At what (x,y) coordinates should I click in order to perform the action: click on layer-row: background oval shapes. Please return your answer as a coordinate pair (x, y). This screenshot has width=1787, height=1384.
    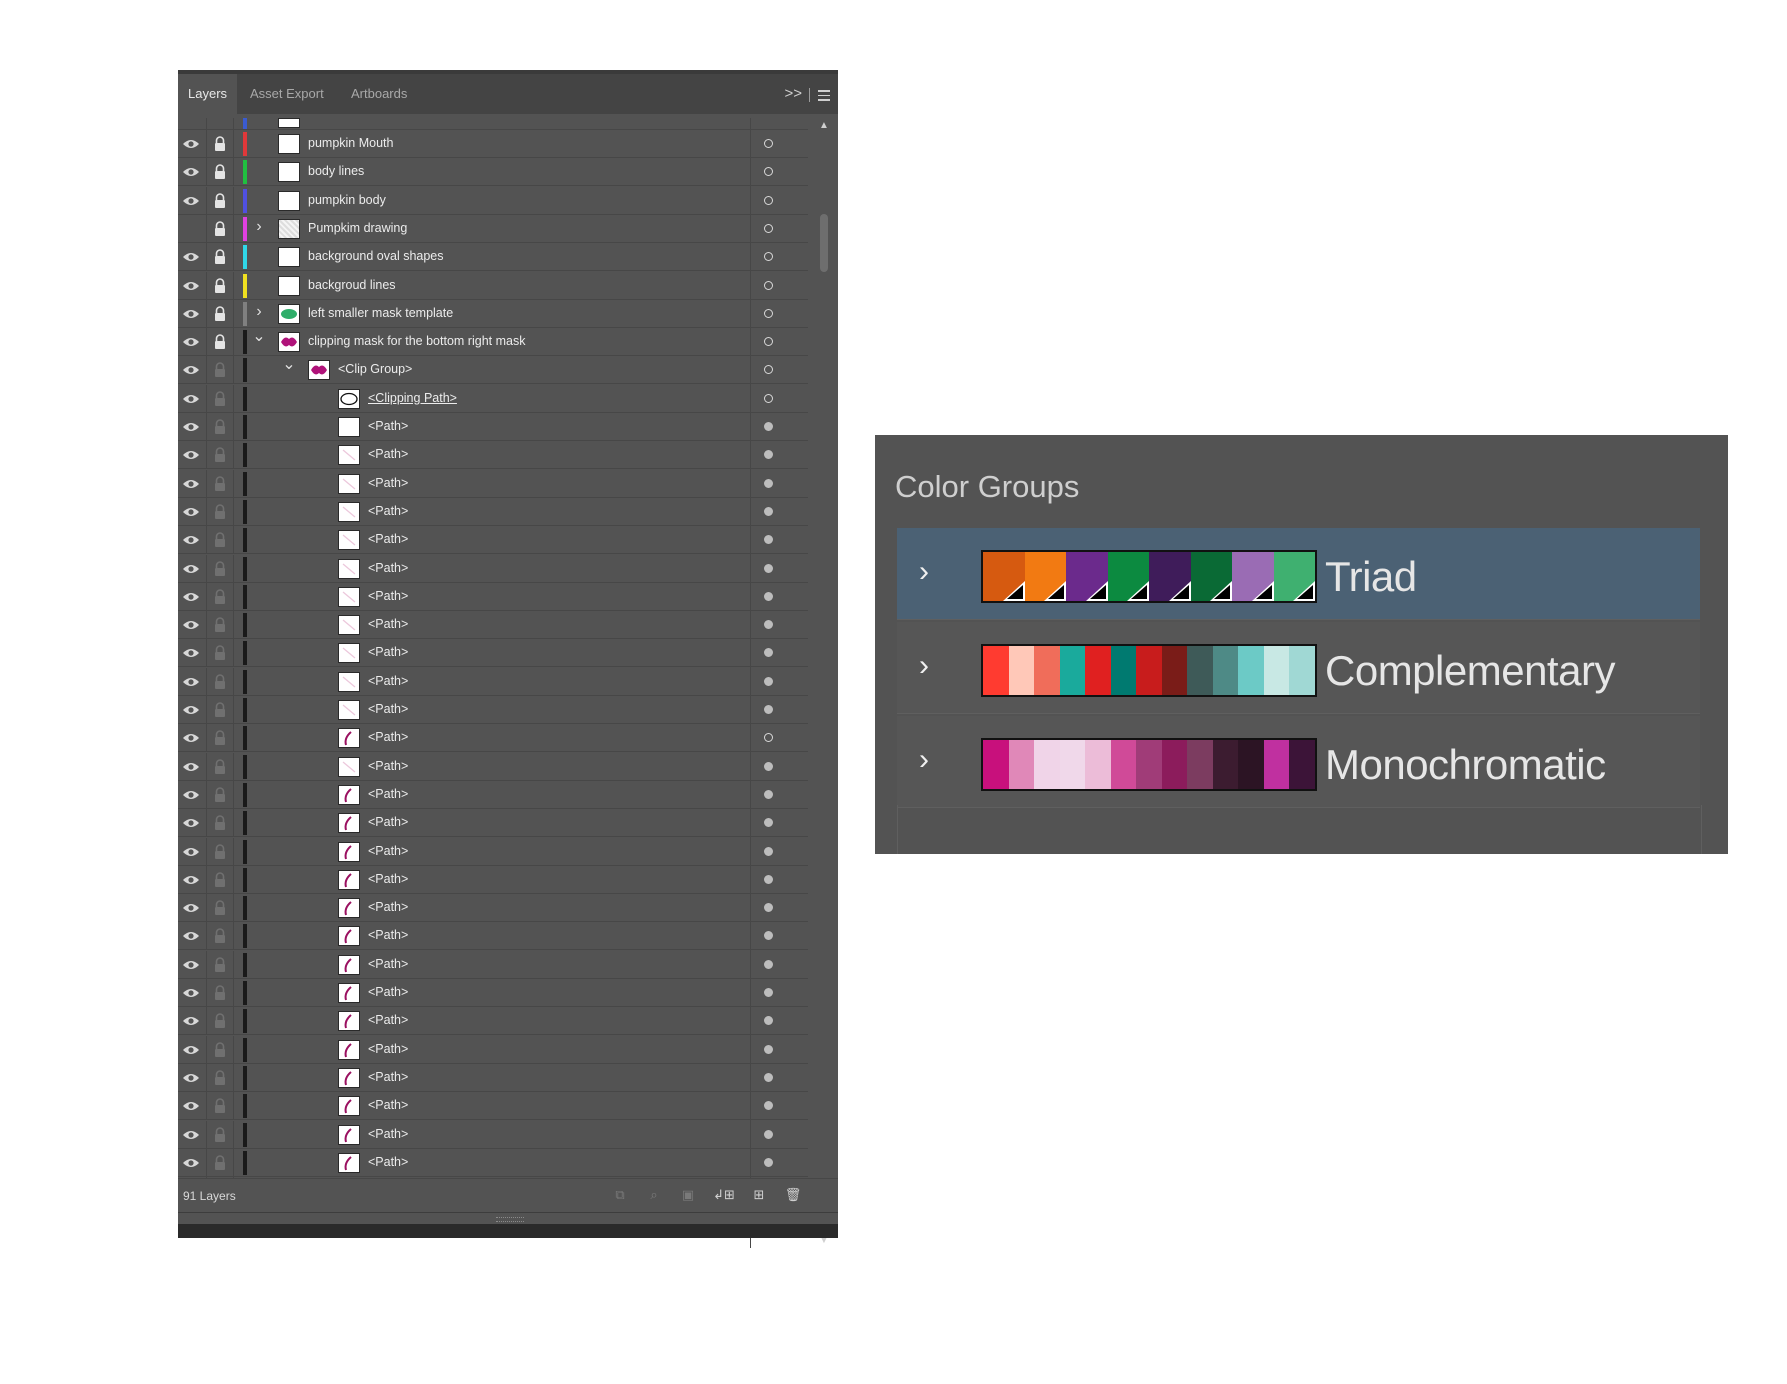
    Looking at the image, I should click on (493, 257).